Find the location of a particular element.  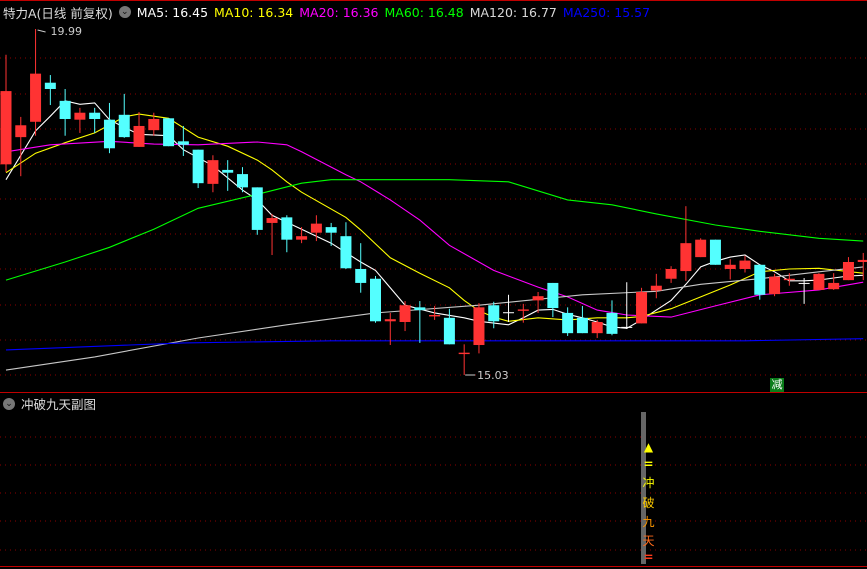

sub-chart-header: ⌄ 冲破九天副图 is located at coordinates (49, 403).